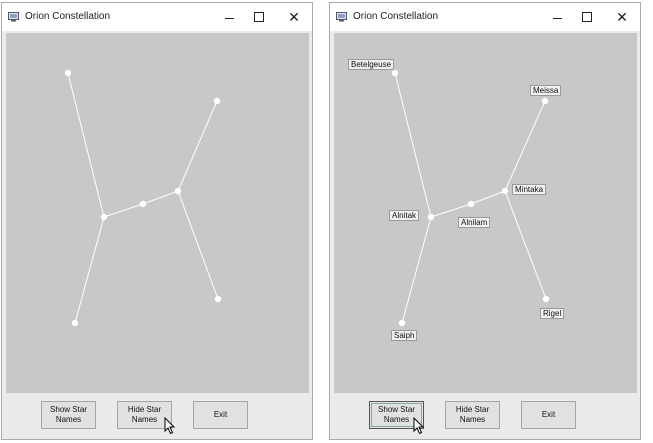 The image size is (653, 443). What do you see at coordinates (472, 415) in the screenshot?
I see `hide-star-names-button: Hide Star Names` at bounding box center [472, 415].